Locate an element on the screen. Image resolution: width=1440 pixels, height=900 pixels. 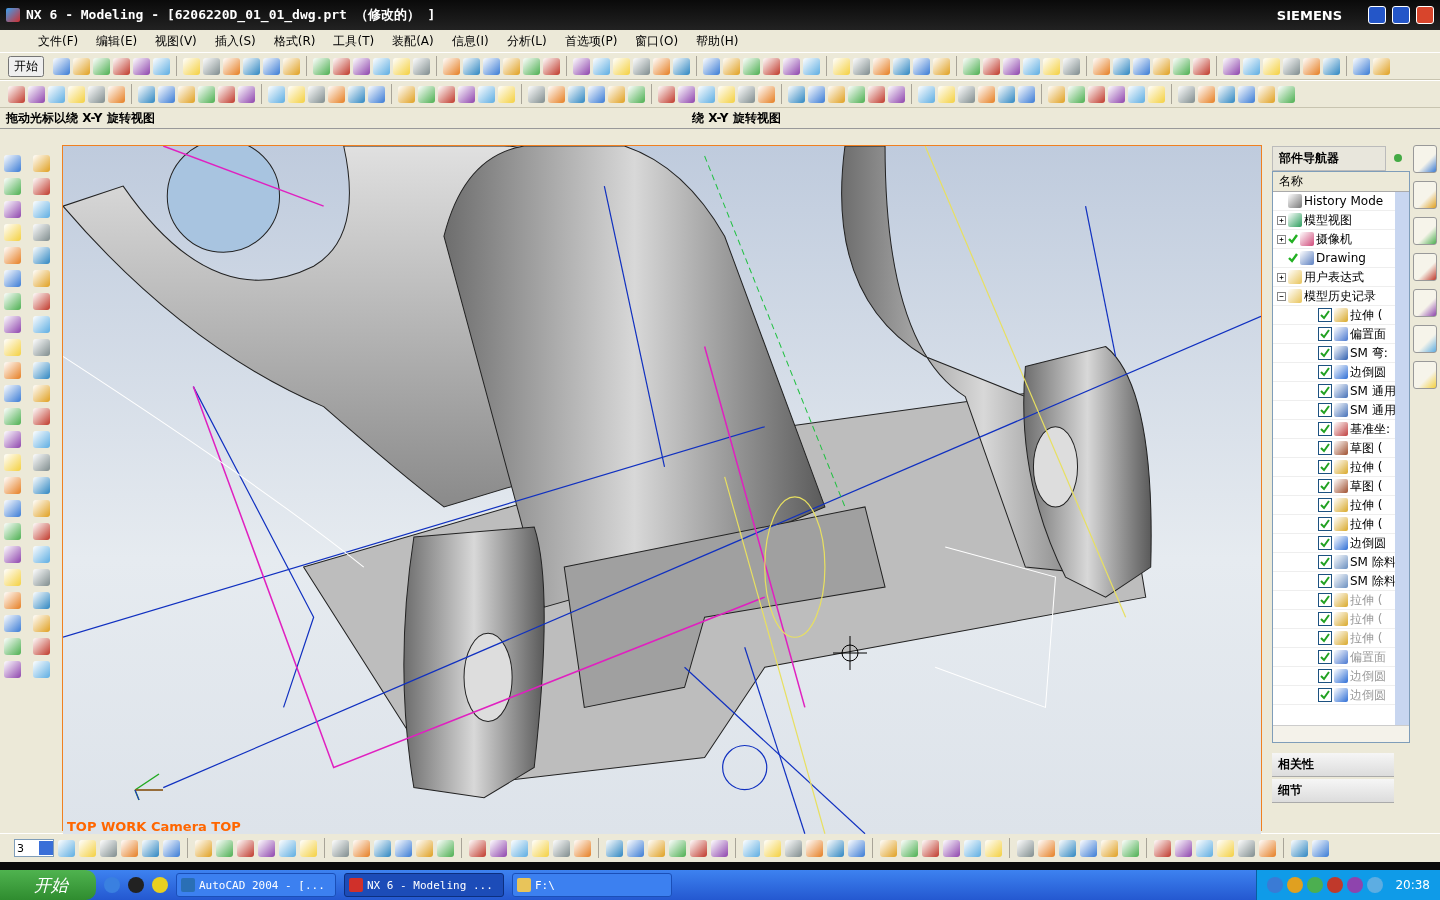
menu-item: 信息(I) is located at coordinates (470, 41).